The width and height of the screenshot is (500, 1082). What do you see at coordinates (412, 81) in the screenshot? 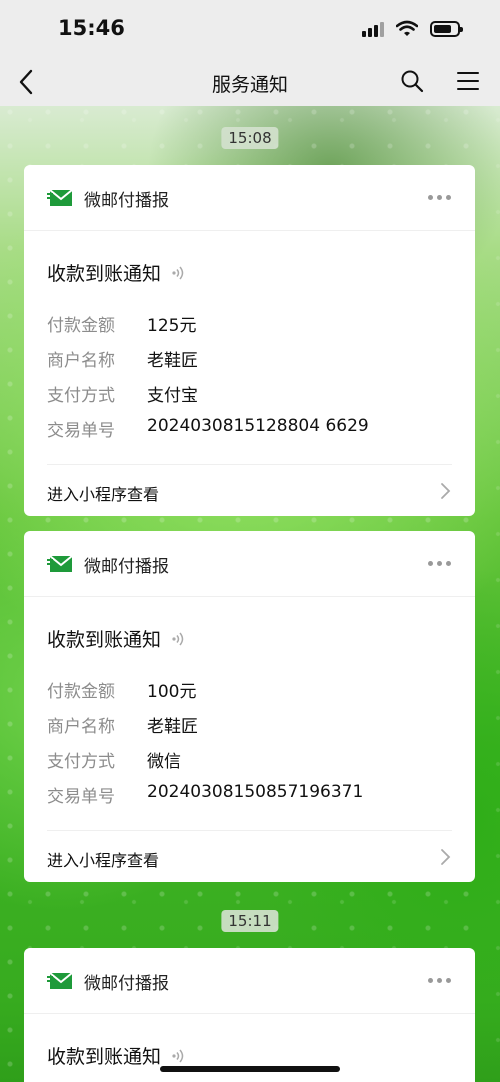
I see `search-icon` at bounding box center [412, 81].